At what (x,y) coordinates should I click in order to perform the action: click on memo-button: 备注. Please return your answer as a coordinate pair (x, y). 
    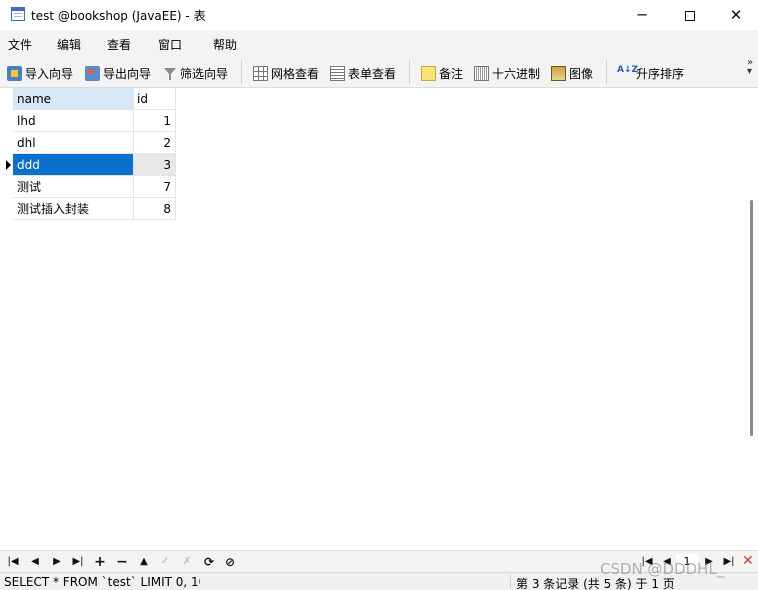
    Looking at the image, I should click on (442, 73).